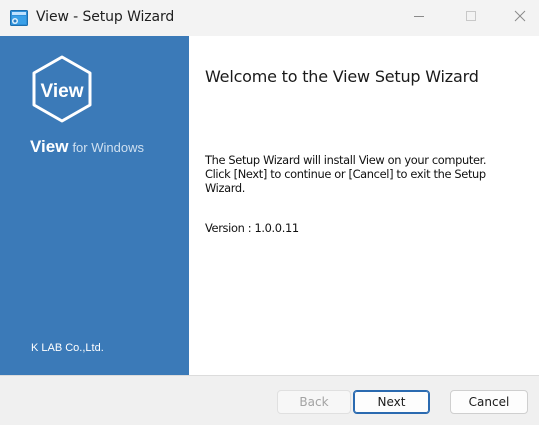 The image size is (539, 425). Describe the element at coordinates (391, 402) in the screenshot. I see `next-button: Next` at that location.